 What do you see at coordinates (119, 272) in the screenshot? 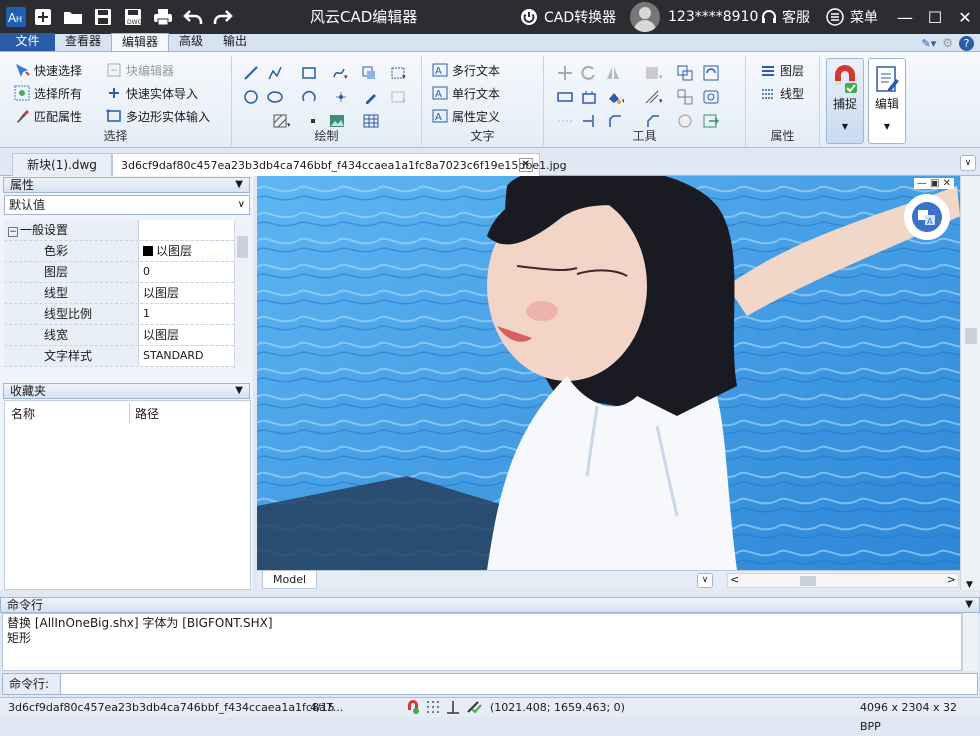
I see `prop-row-layer: 图层 0` at bounding box center [119, 272].